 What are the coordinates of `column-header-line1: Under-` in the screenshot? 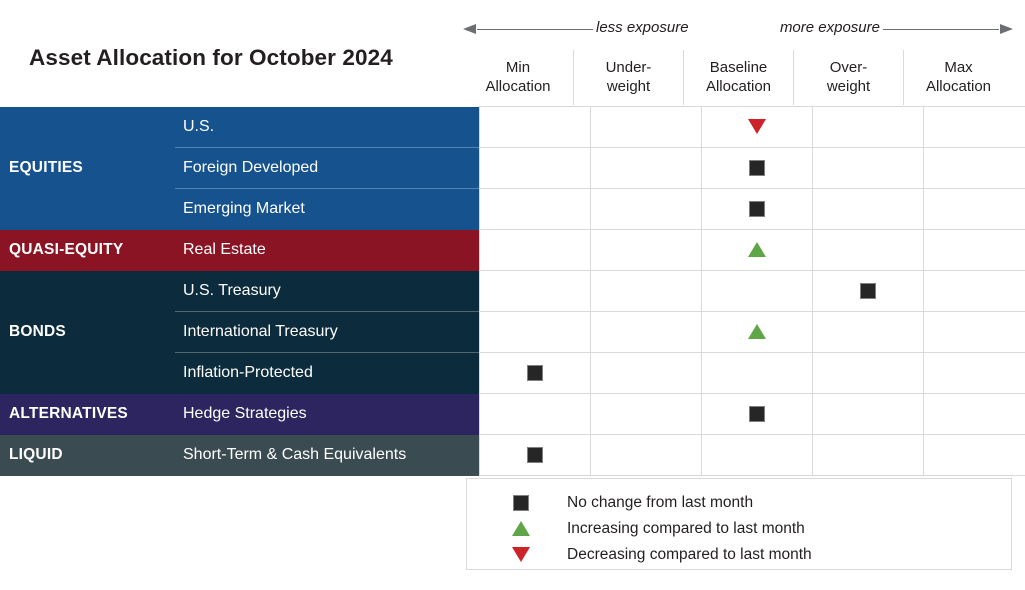 It's located at (628, 67).